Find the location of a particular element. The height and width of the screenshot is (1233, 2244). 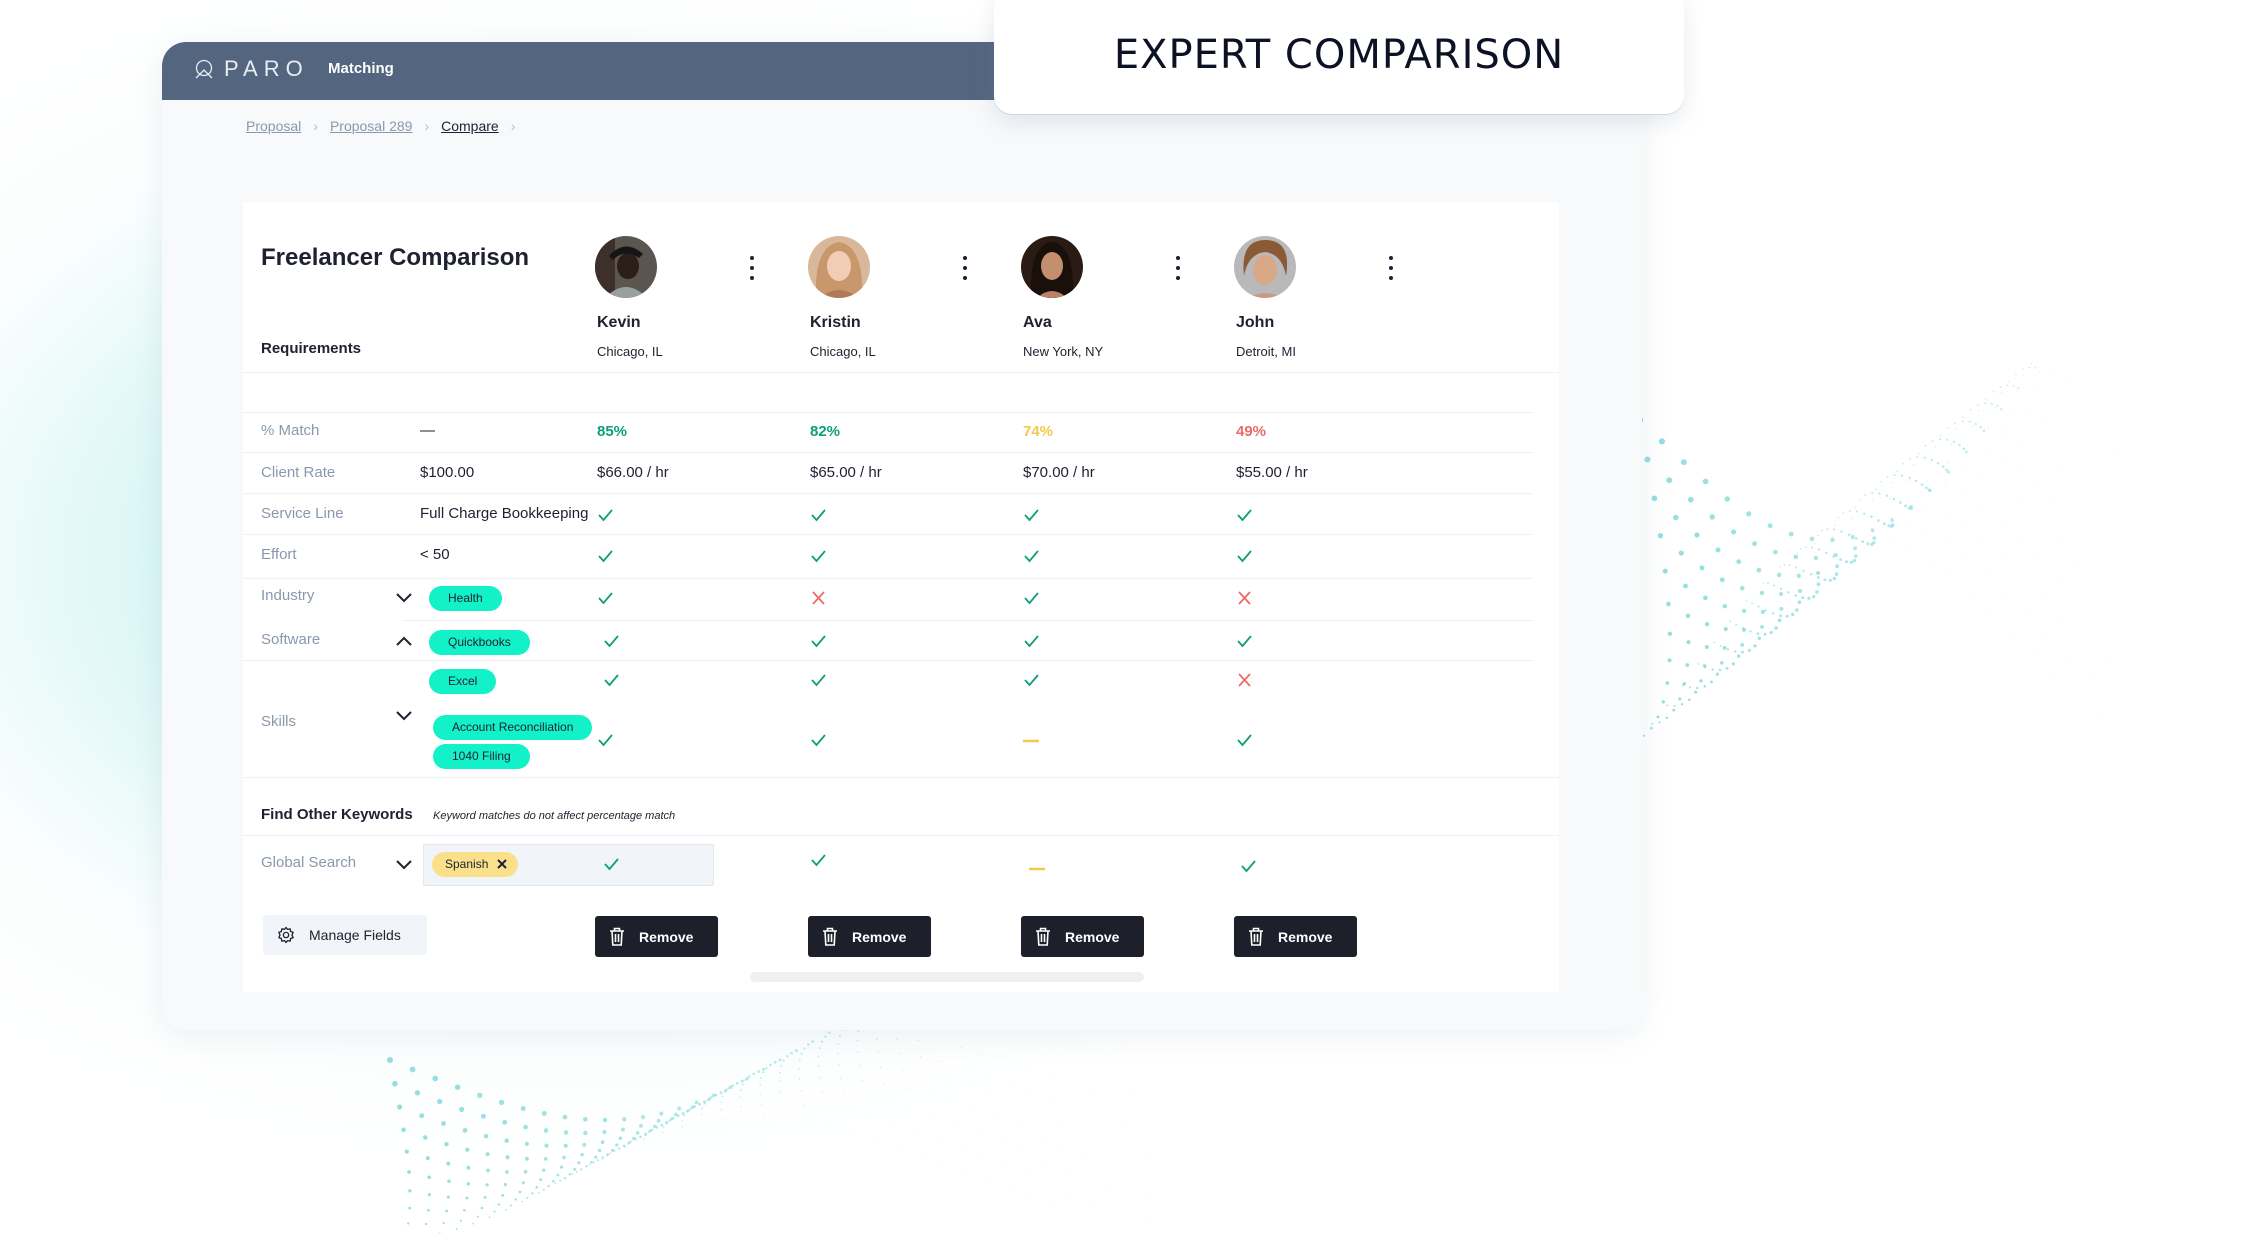

global-search-input: Spanish is located at coordinates (568, 865).